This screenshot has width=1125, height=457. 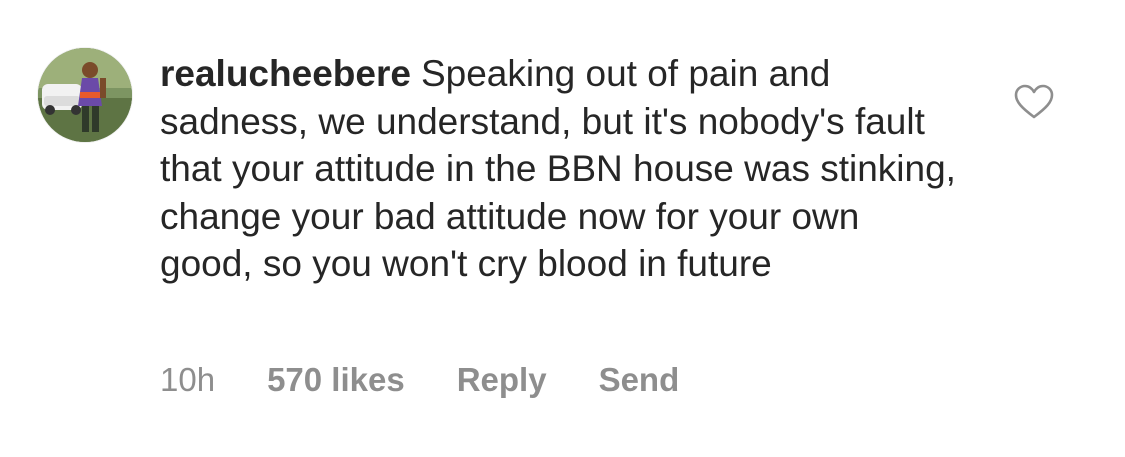 What do you see at coordinates (188, 379) in the screenshot?
I see `comment-timestamp: 10h` at bounding box center [188, 379].